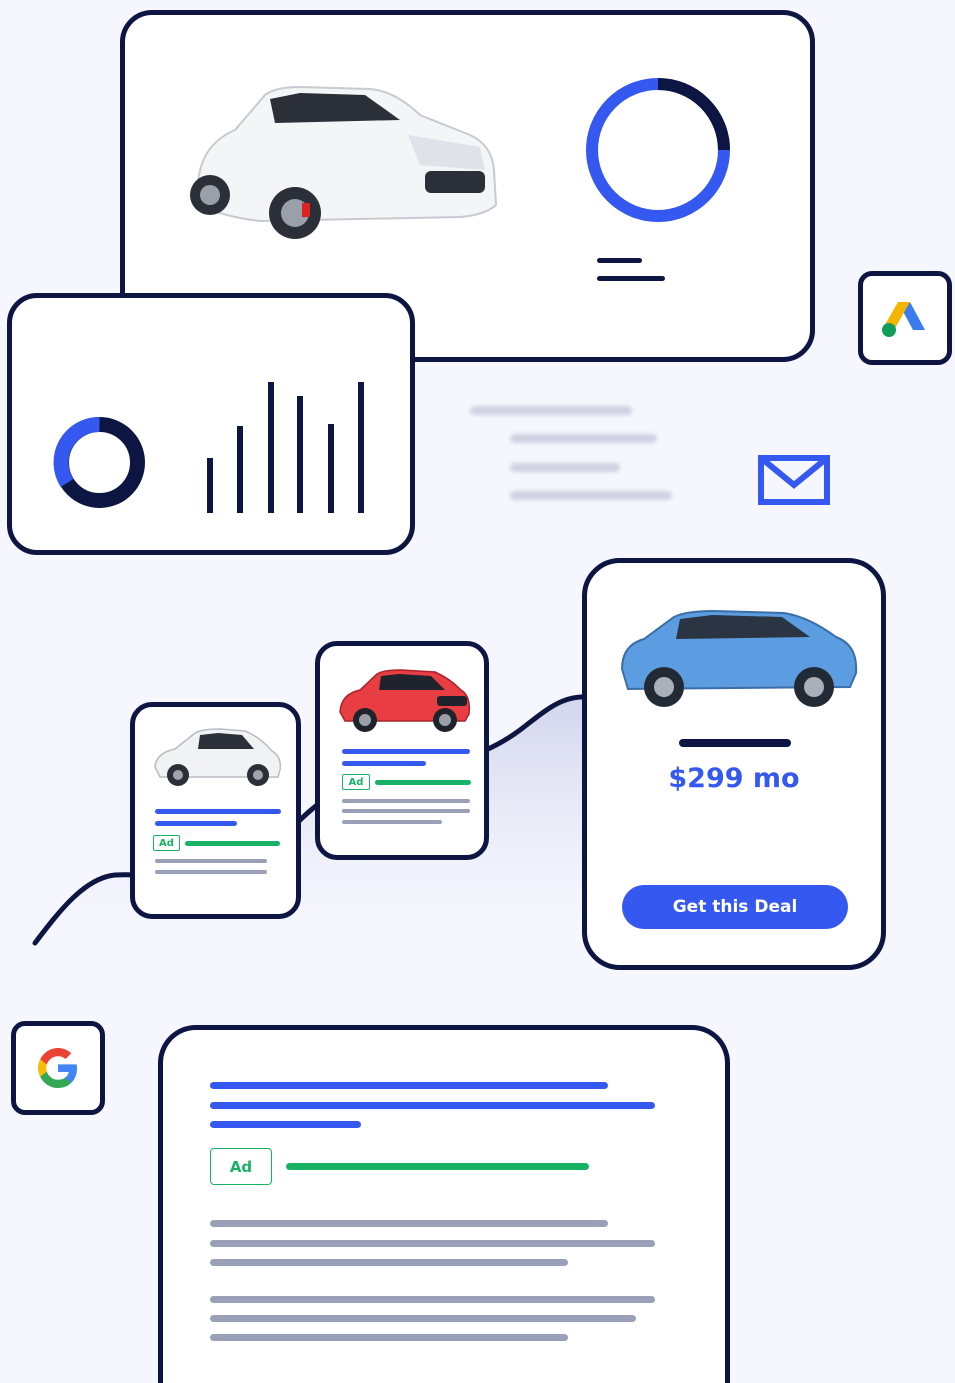 The width and height of the screenshot is (955, 1383). I want to click on medium-ad-card: Ad, so click(402, 750).